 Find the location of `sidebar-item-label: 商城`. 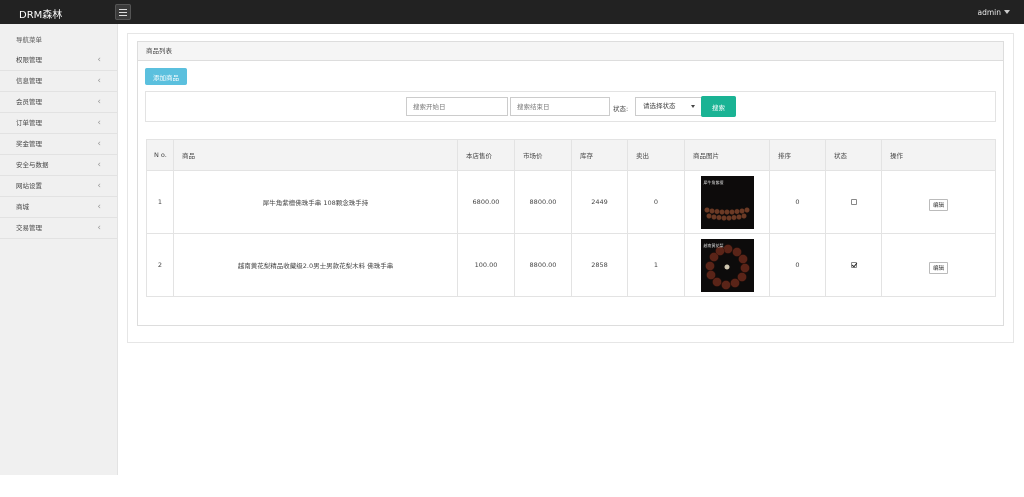

sidebar-item-label: 商城 is located at coordinates (22, 207).